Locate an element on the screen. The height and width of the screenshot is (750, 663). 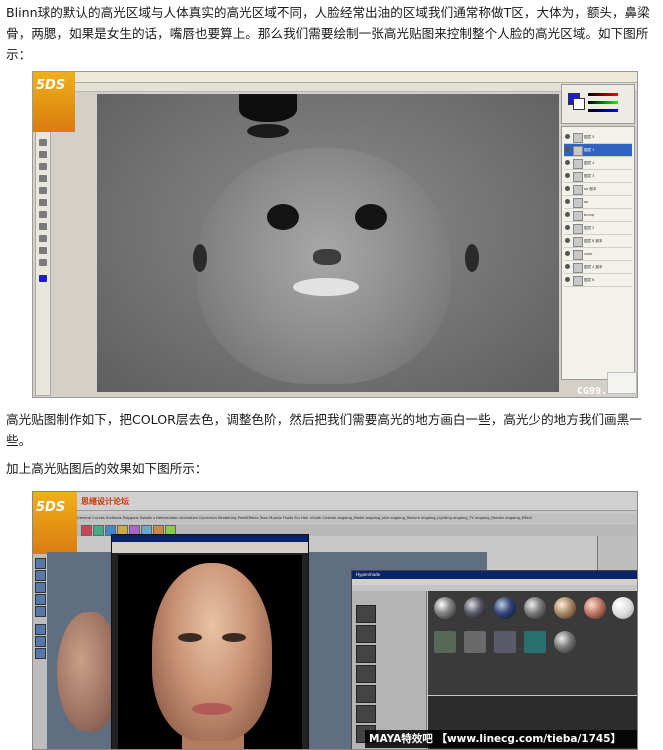
lasso-tool-icon is located at coordinates (40, 575).